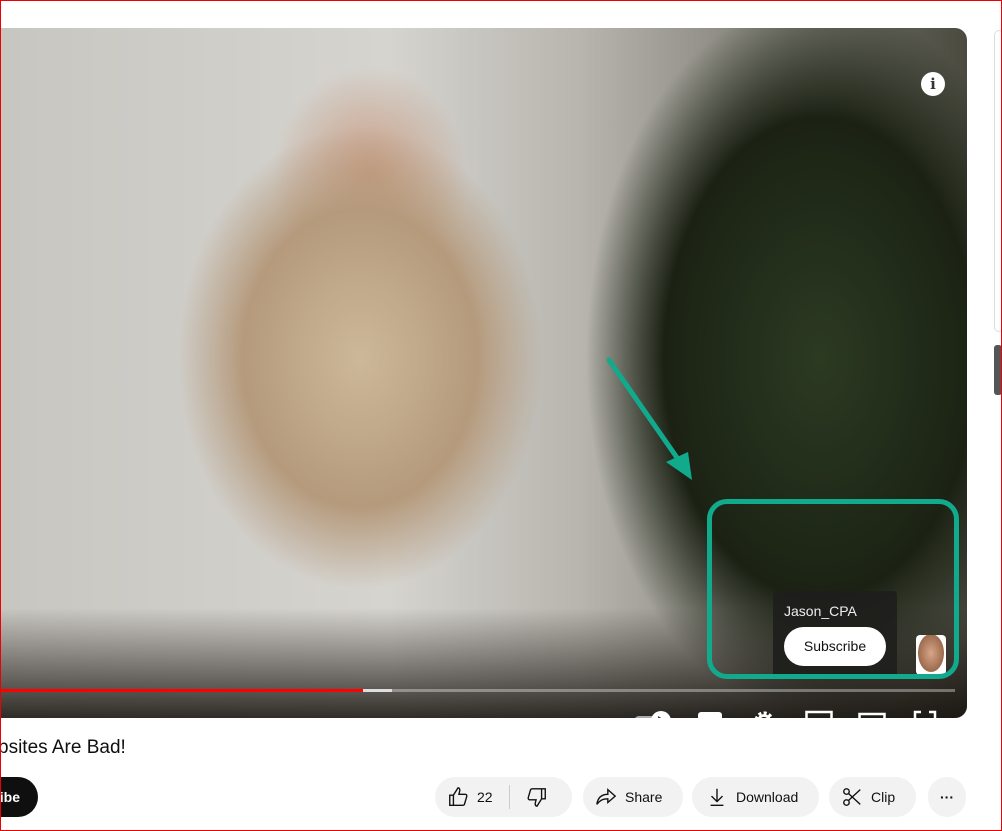  Describe the element at coordinates (649, 418) in the screenshot. I see `annotation-arrow-icon` at that location.